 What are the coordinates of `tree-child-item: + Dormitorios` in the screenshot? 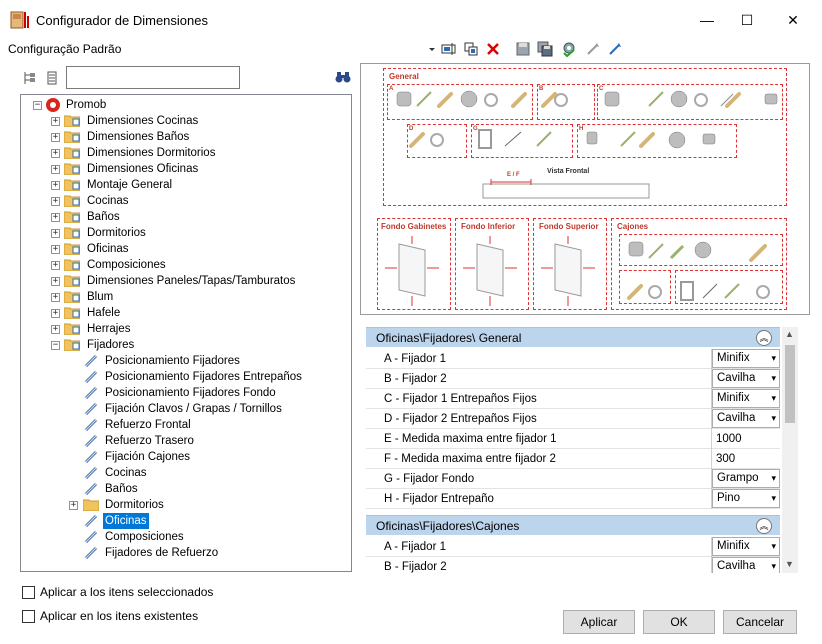 It's located at (204, 505).